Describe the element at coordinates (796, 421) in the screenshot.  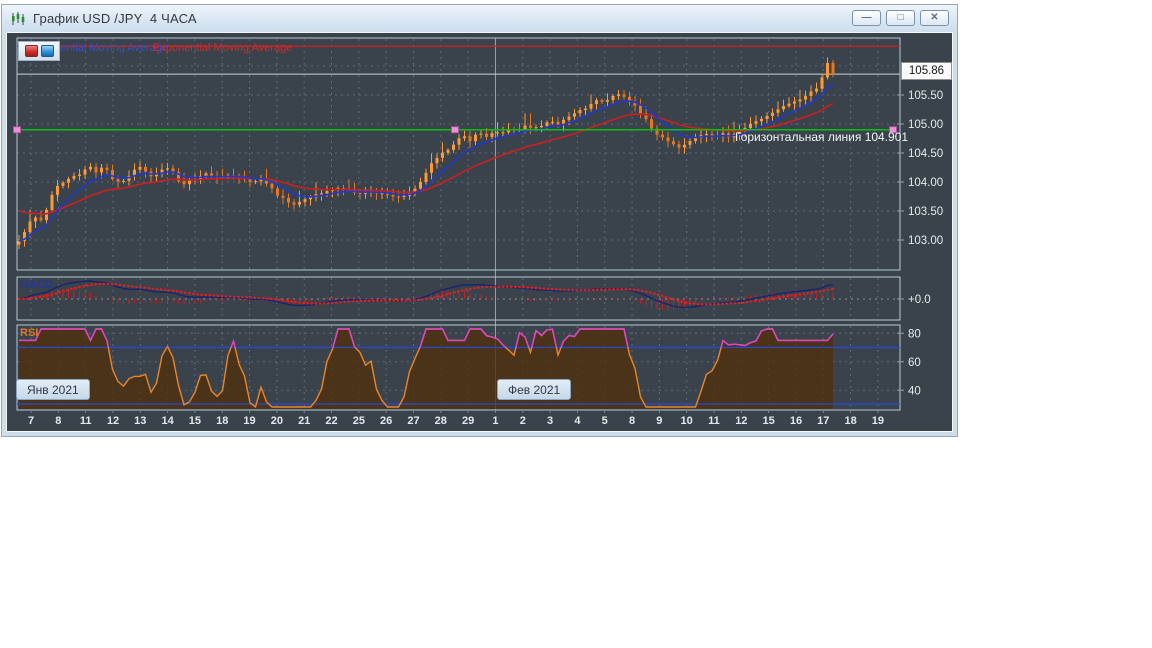
I see `svg-text: 16` at that location.